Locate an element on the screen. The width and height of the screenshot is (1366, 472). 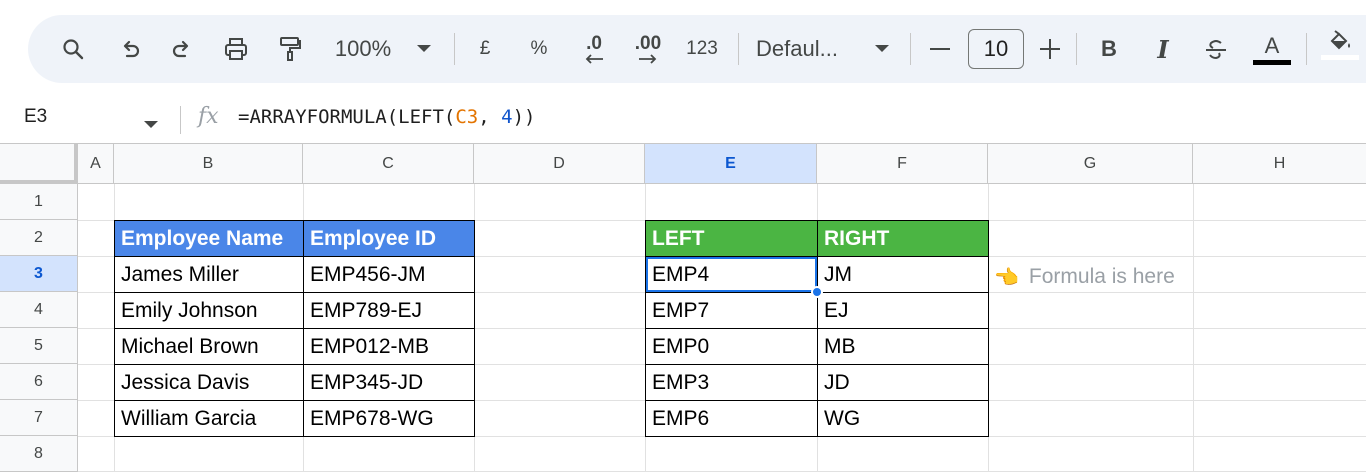
cell-b3: James Miller is located at coordinates (209, 274).